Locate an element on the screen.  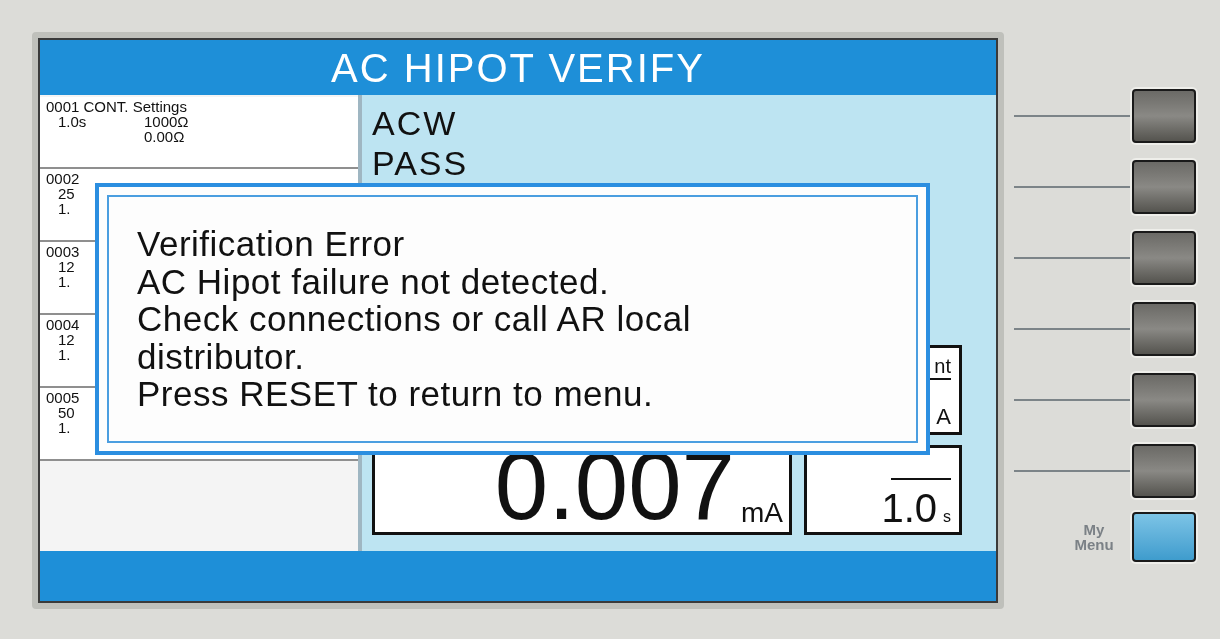
step-value: 0.00Ω is located at coordinates (164, 136).